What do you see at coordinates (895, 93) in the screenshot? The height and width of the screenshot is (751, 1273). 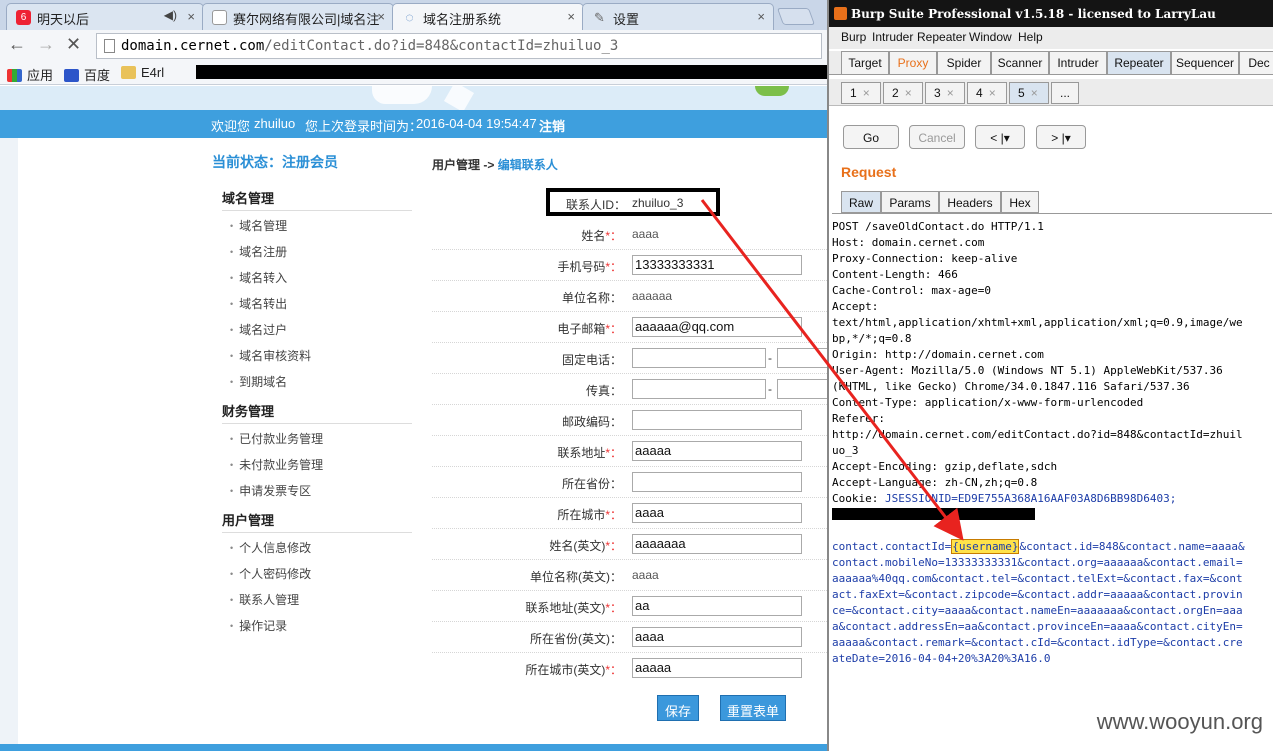 I see `tab-number: 2` at bounding box center [895, 93].